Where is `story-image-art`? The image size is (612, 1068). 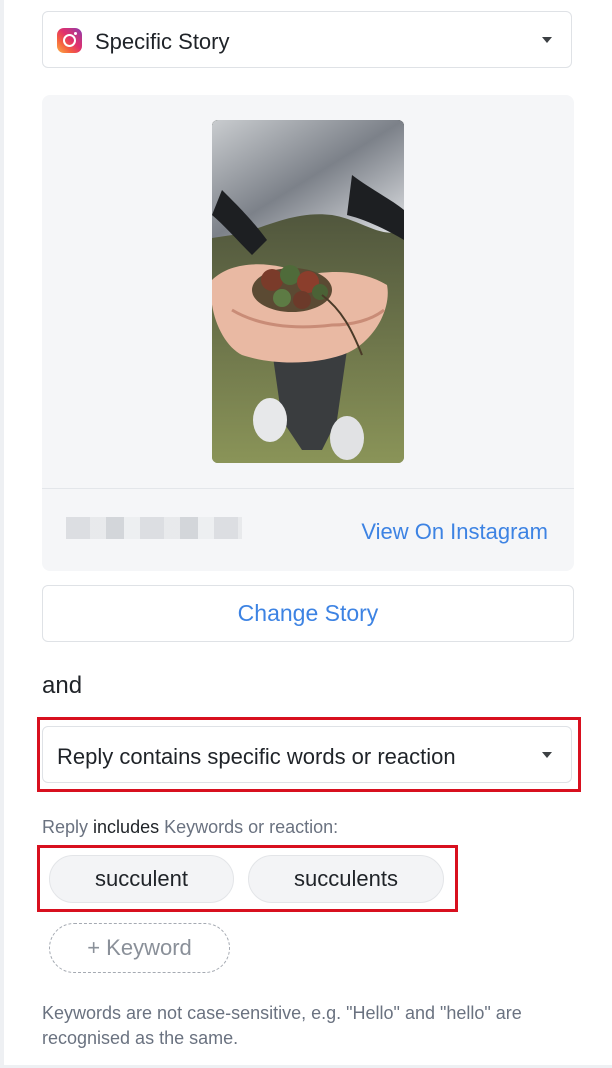 story-image-art is located at coordinates (308, 291).